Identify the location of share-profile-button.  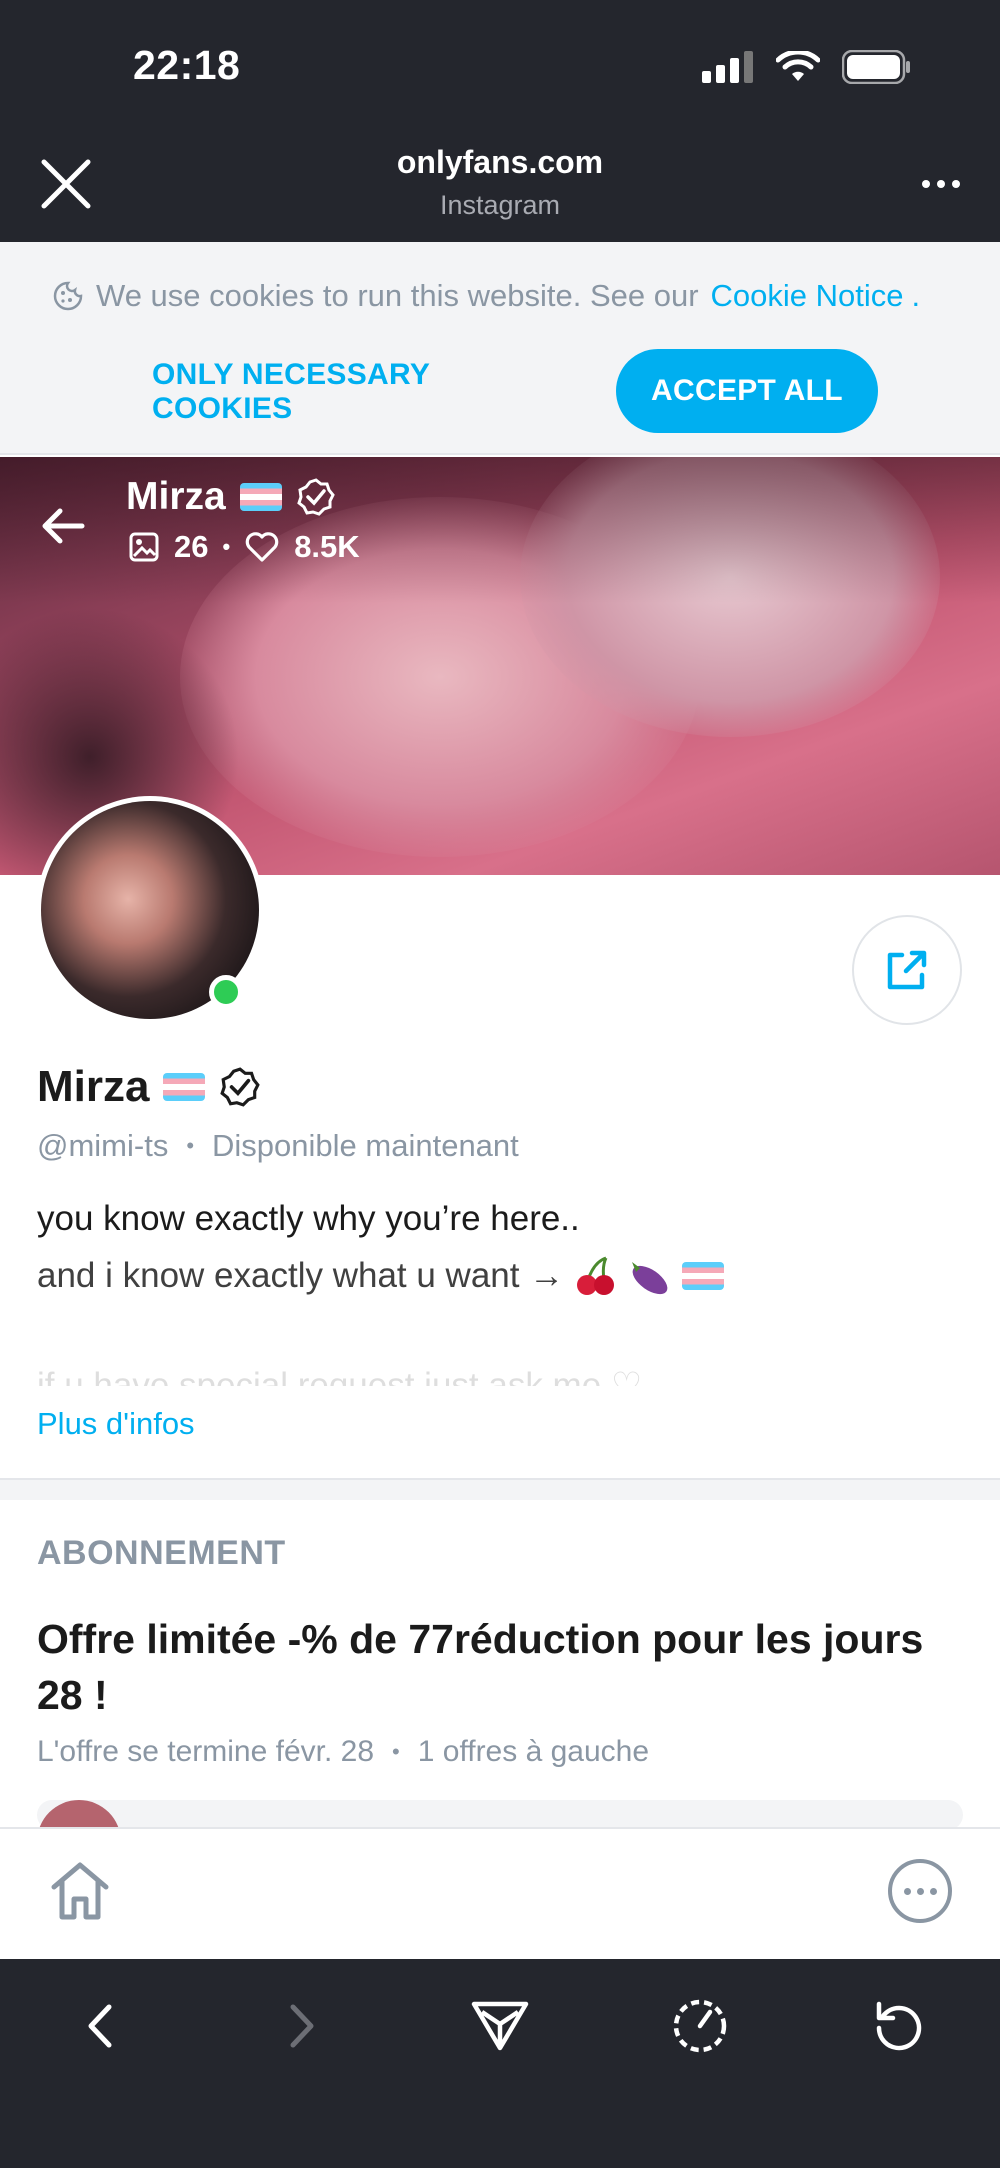
(907, 970).